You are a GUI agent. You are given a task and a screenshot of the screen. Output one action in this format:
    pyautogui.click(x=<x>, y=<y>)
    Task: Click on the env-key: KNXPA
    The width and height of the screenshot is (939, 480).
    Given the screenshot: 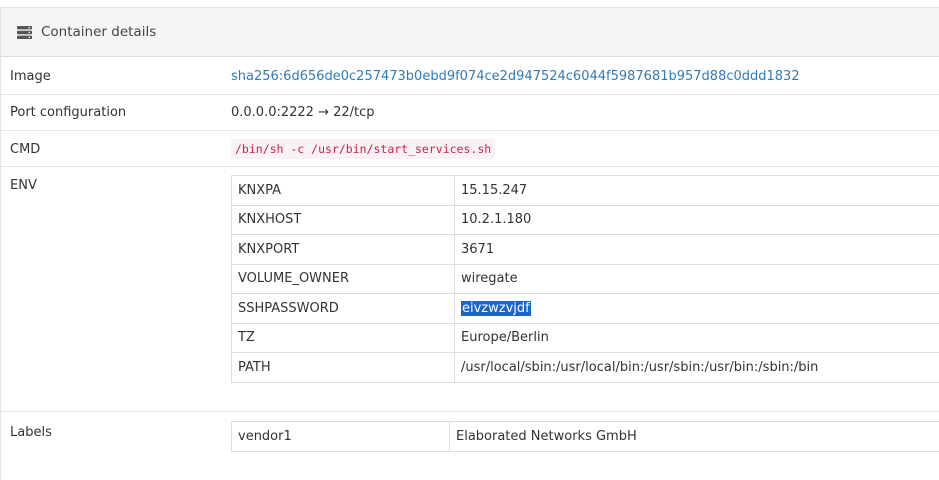 What is the action you would take?
    pyautogui.click(x=343, y=191)
    